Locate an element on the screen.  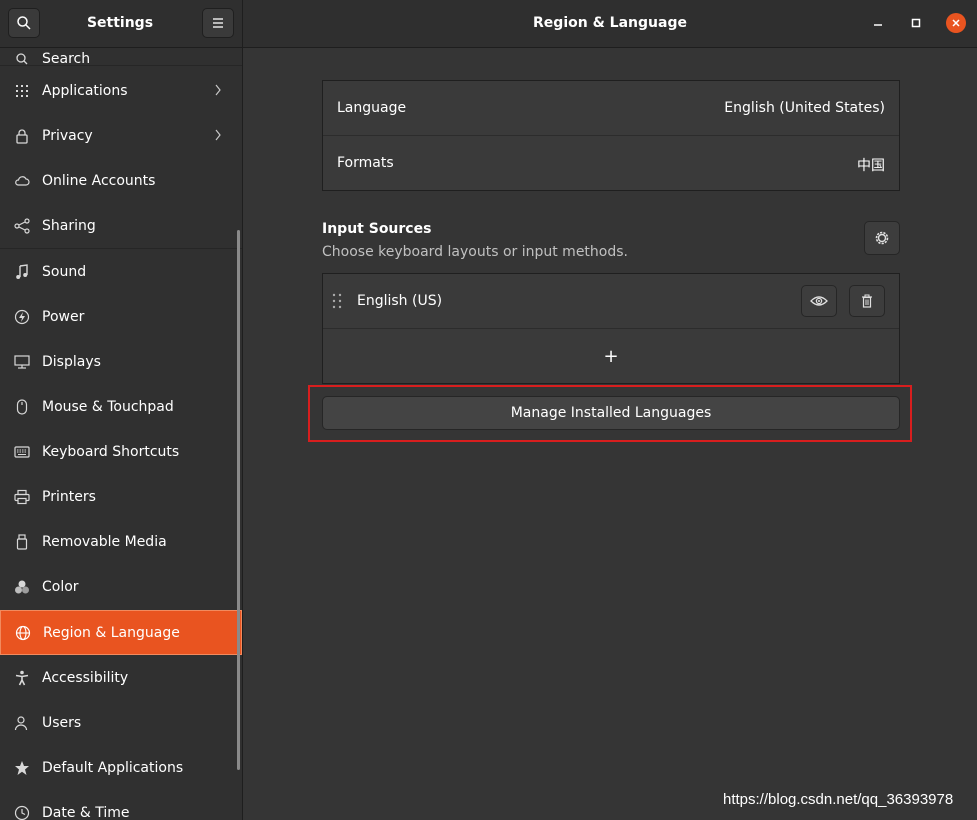
sidebar-item-label: Color is located at coordinates (60, 586).